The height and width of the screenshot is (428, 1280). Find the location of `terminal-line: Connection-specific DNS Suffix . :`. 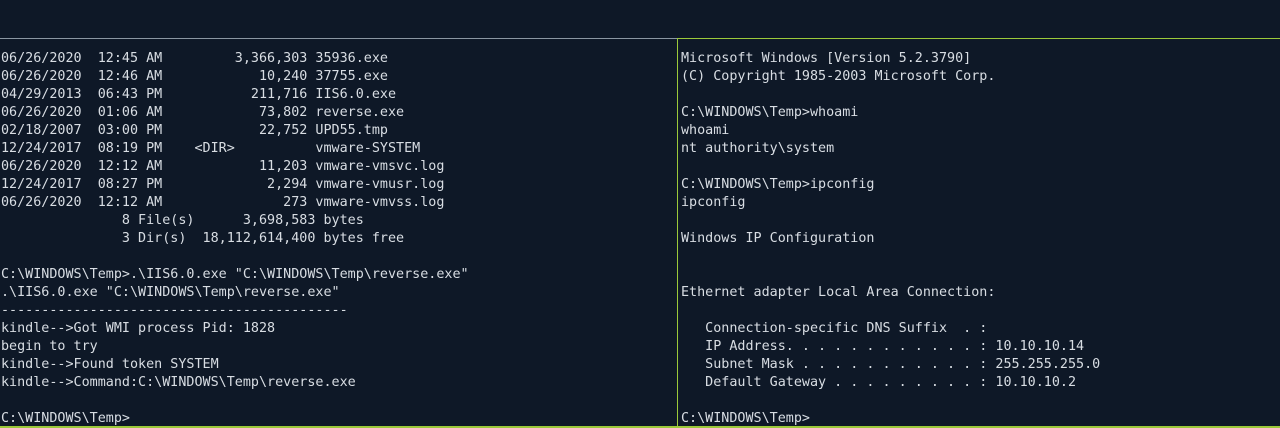

terminal-line: Connection-specific DNS Suffix . : is located at coordinates (834, 328).